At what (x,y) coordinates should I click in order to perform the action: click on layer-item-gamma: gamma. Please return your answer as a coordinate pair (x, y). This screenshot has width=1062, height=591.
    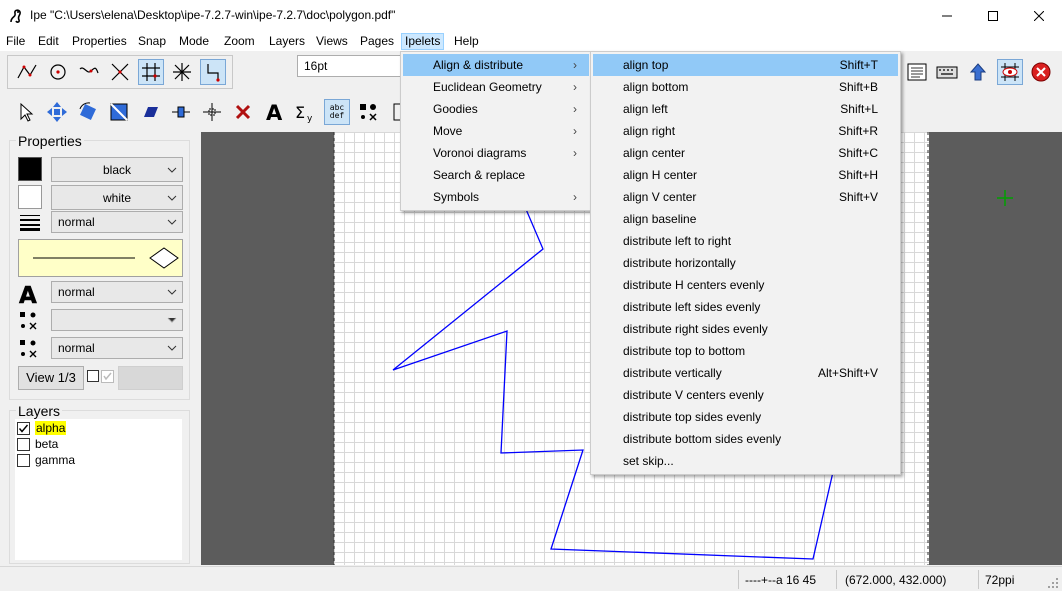
    Looking at the image, I should click on (97, 461).